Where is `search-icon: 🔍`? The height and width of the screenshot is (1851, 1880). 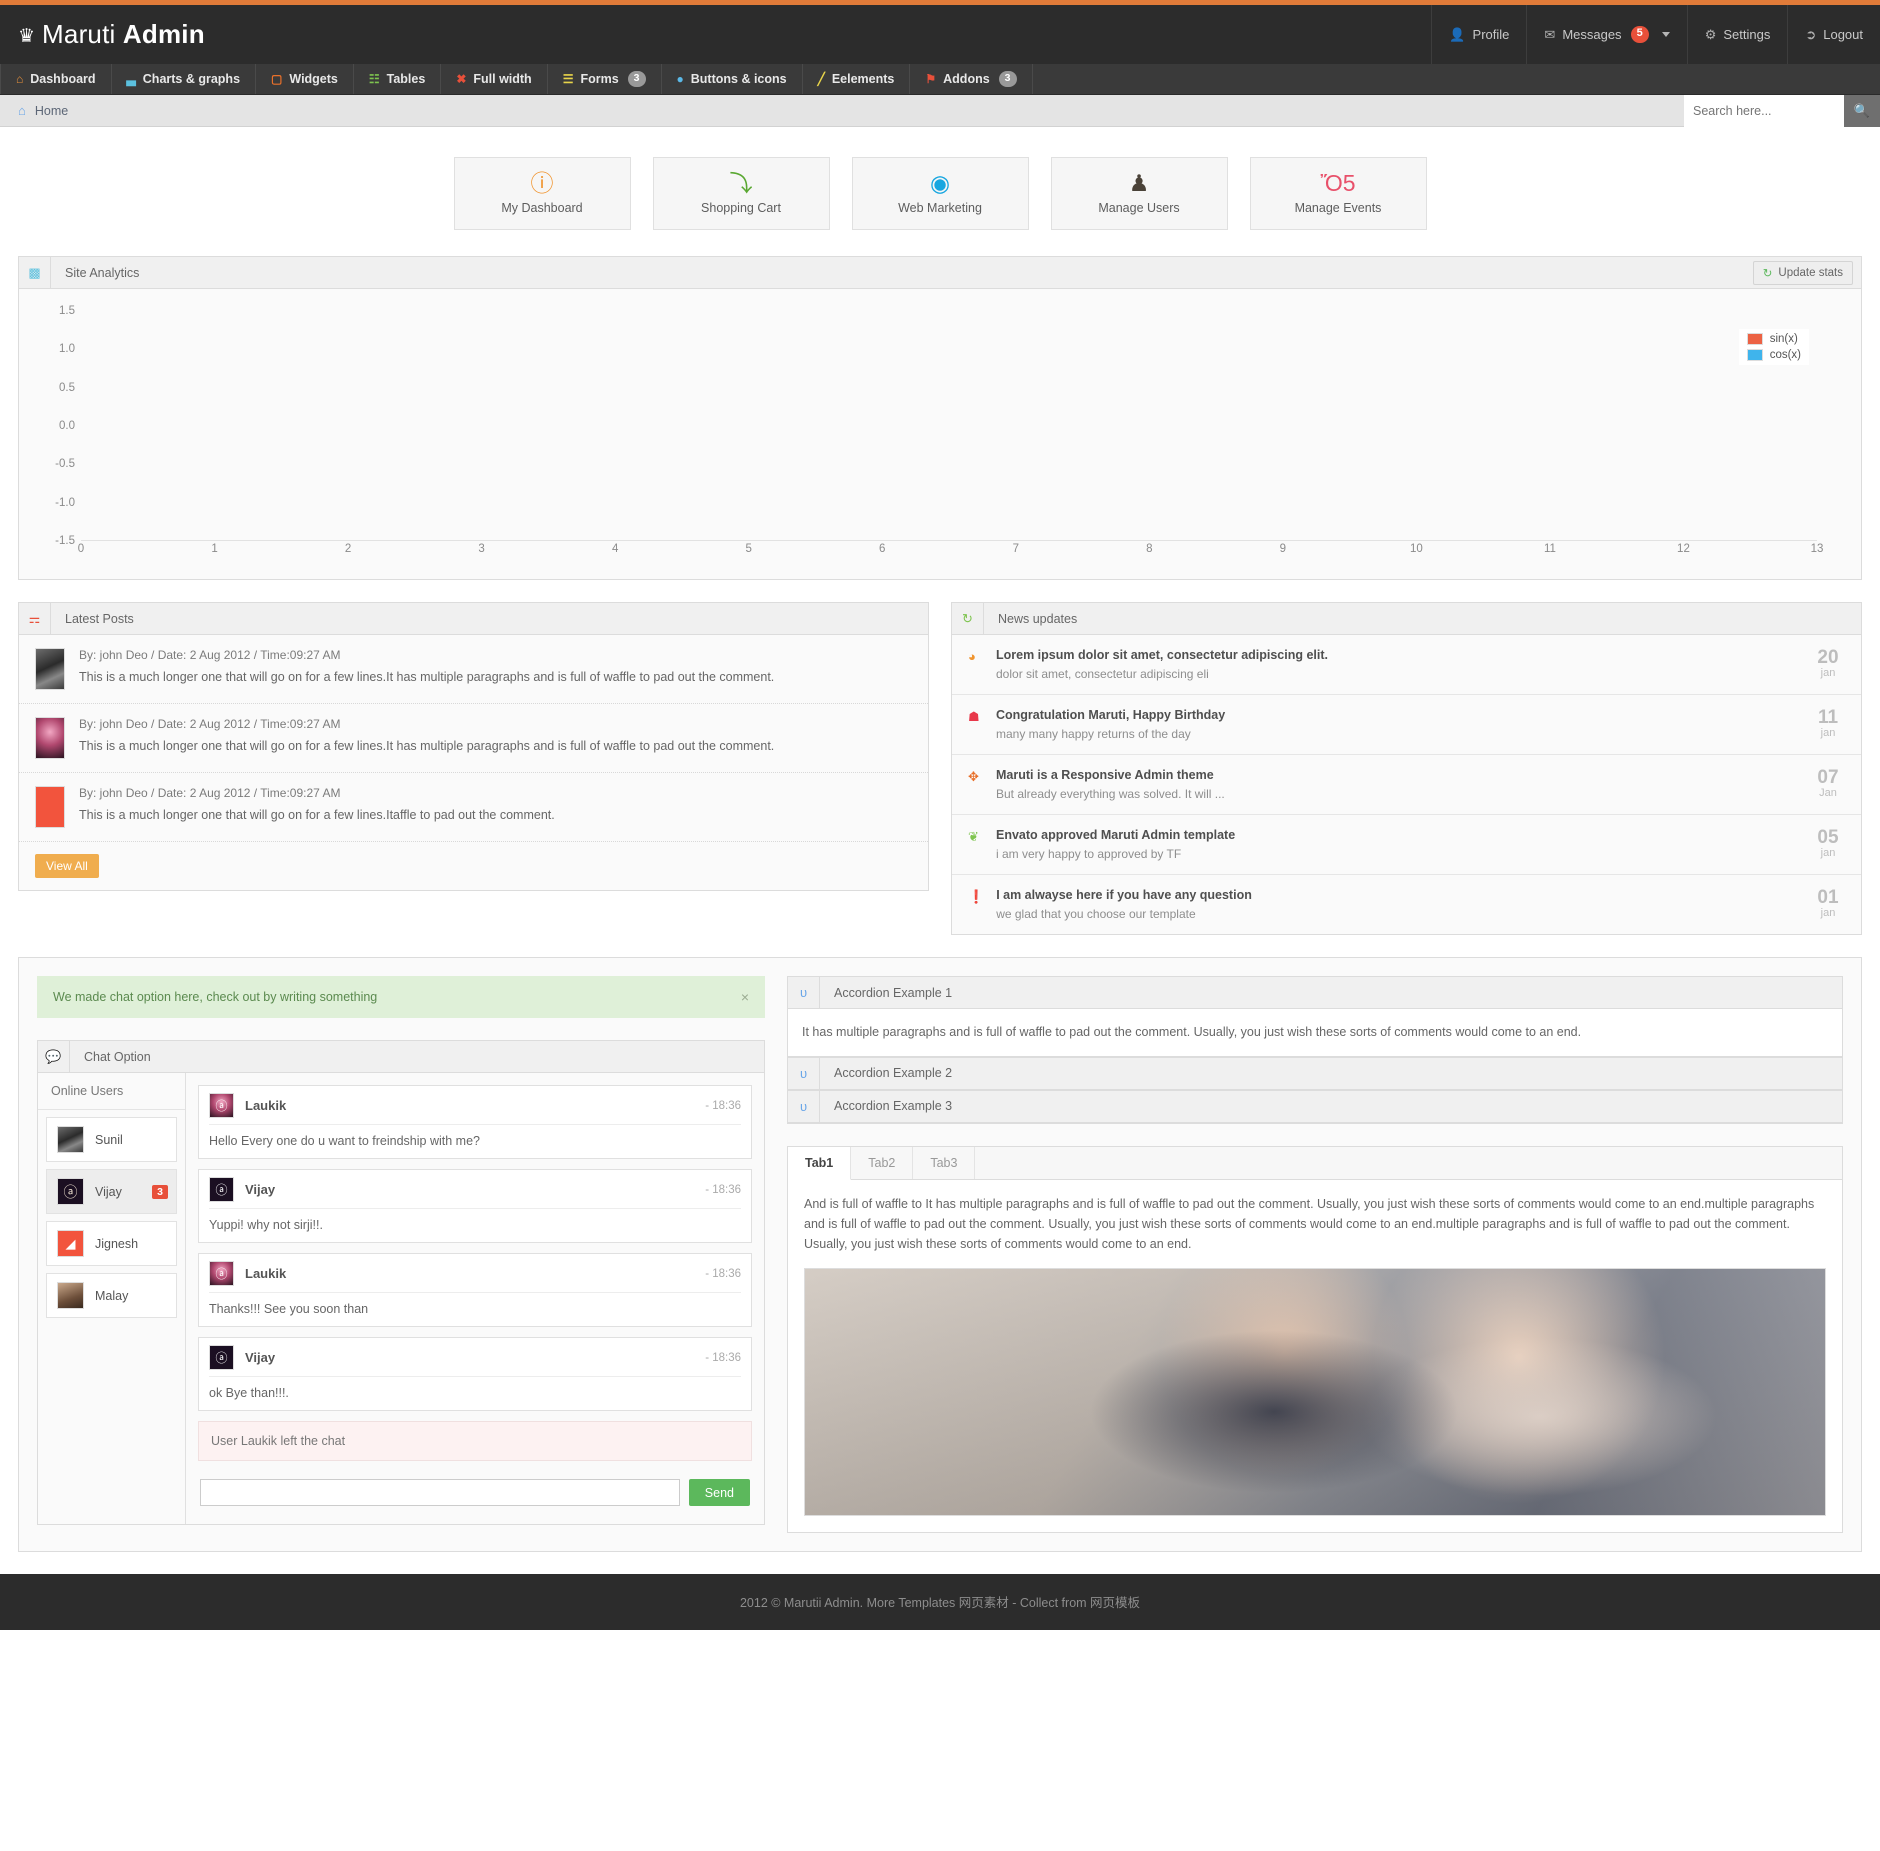
search-icon: 🔍 is located at coordinates (1862, 110).